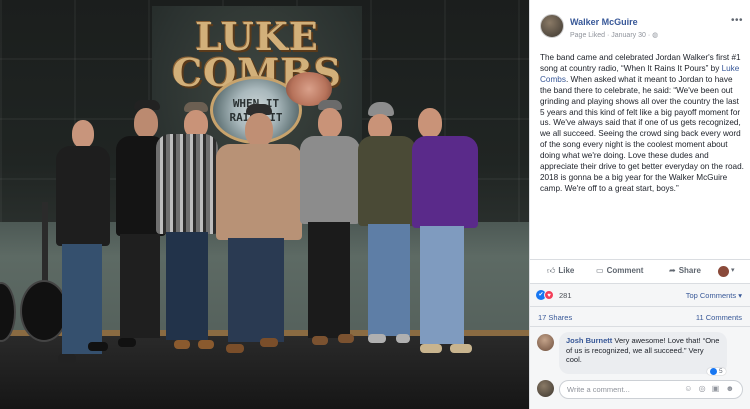 This screenshot has height=409, width=750. Describe the element at coordinates (566, 270) in the screenshot. I see `like-label: Like` at that location.